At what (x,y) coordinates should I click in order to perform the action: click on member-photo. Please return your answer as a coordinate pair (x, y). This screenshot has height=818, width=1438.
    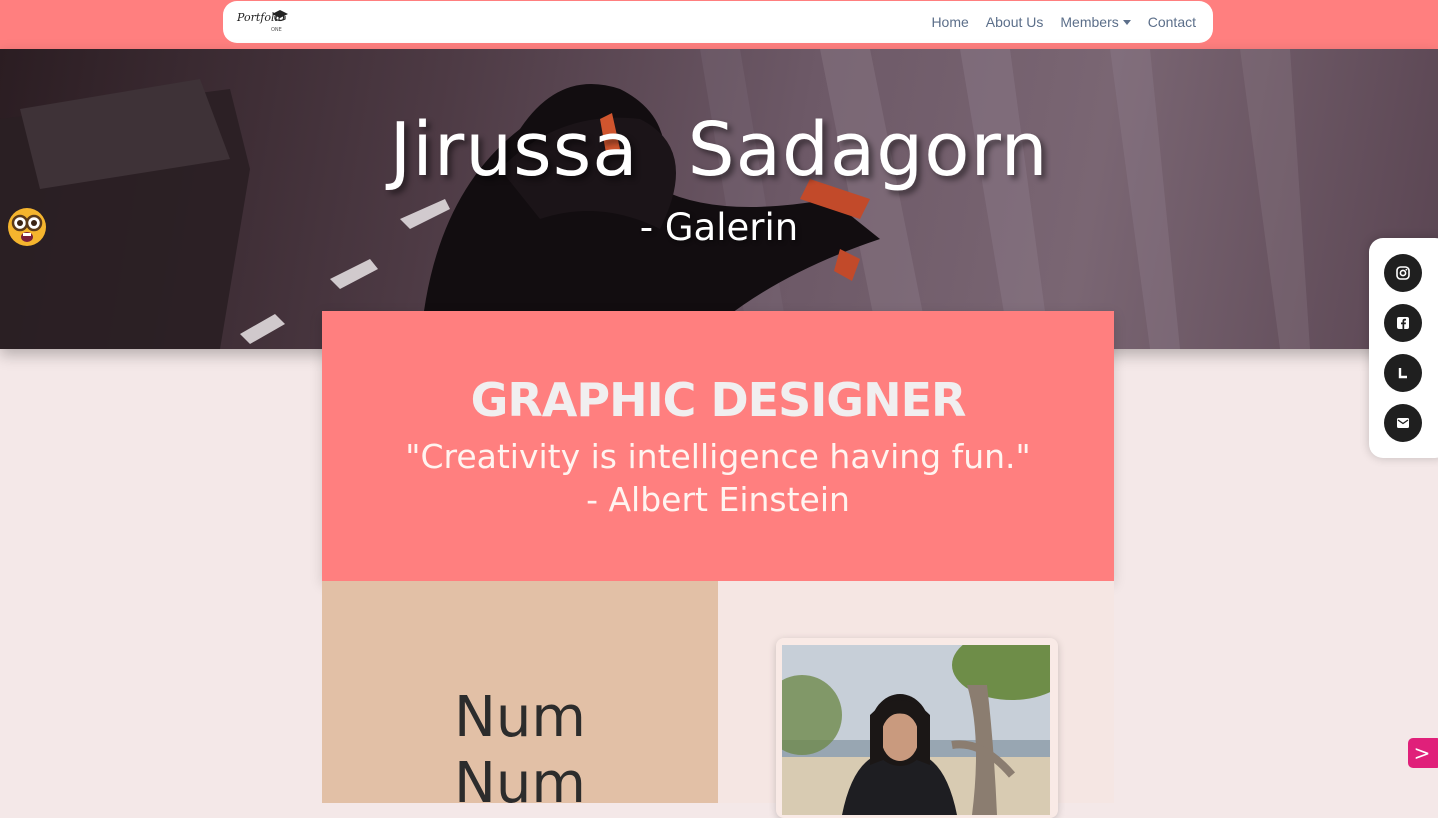
    Looking at the image, I should click on (916, 730).